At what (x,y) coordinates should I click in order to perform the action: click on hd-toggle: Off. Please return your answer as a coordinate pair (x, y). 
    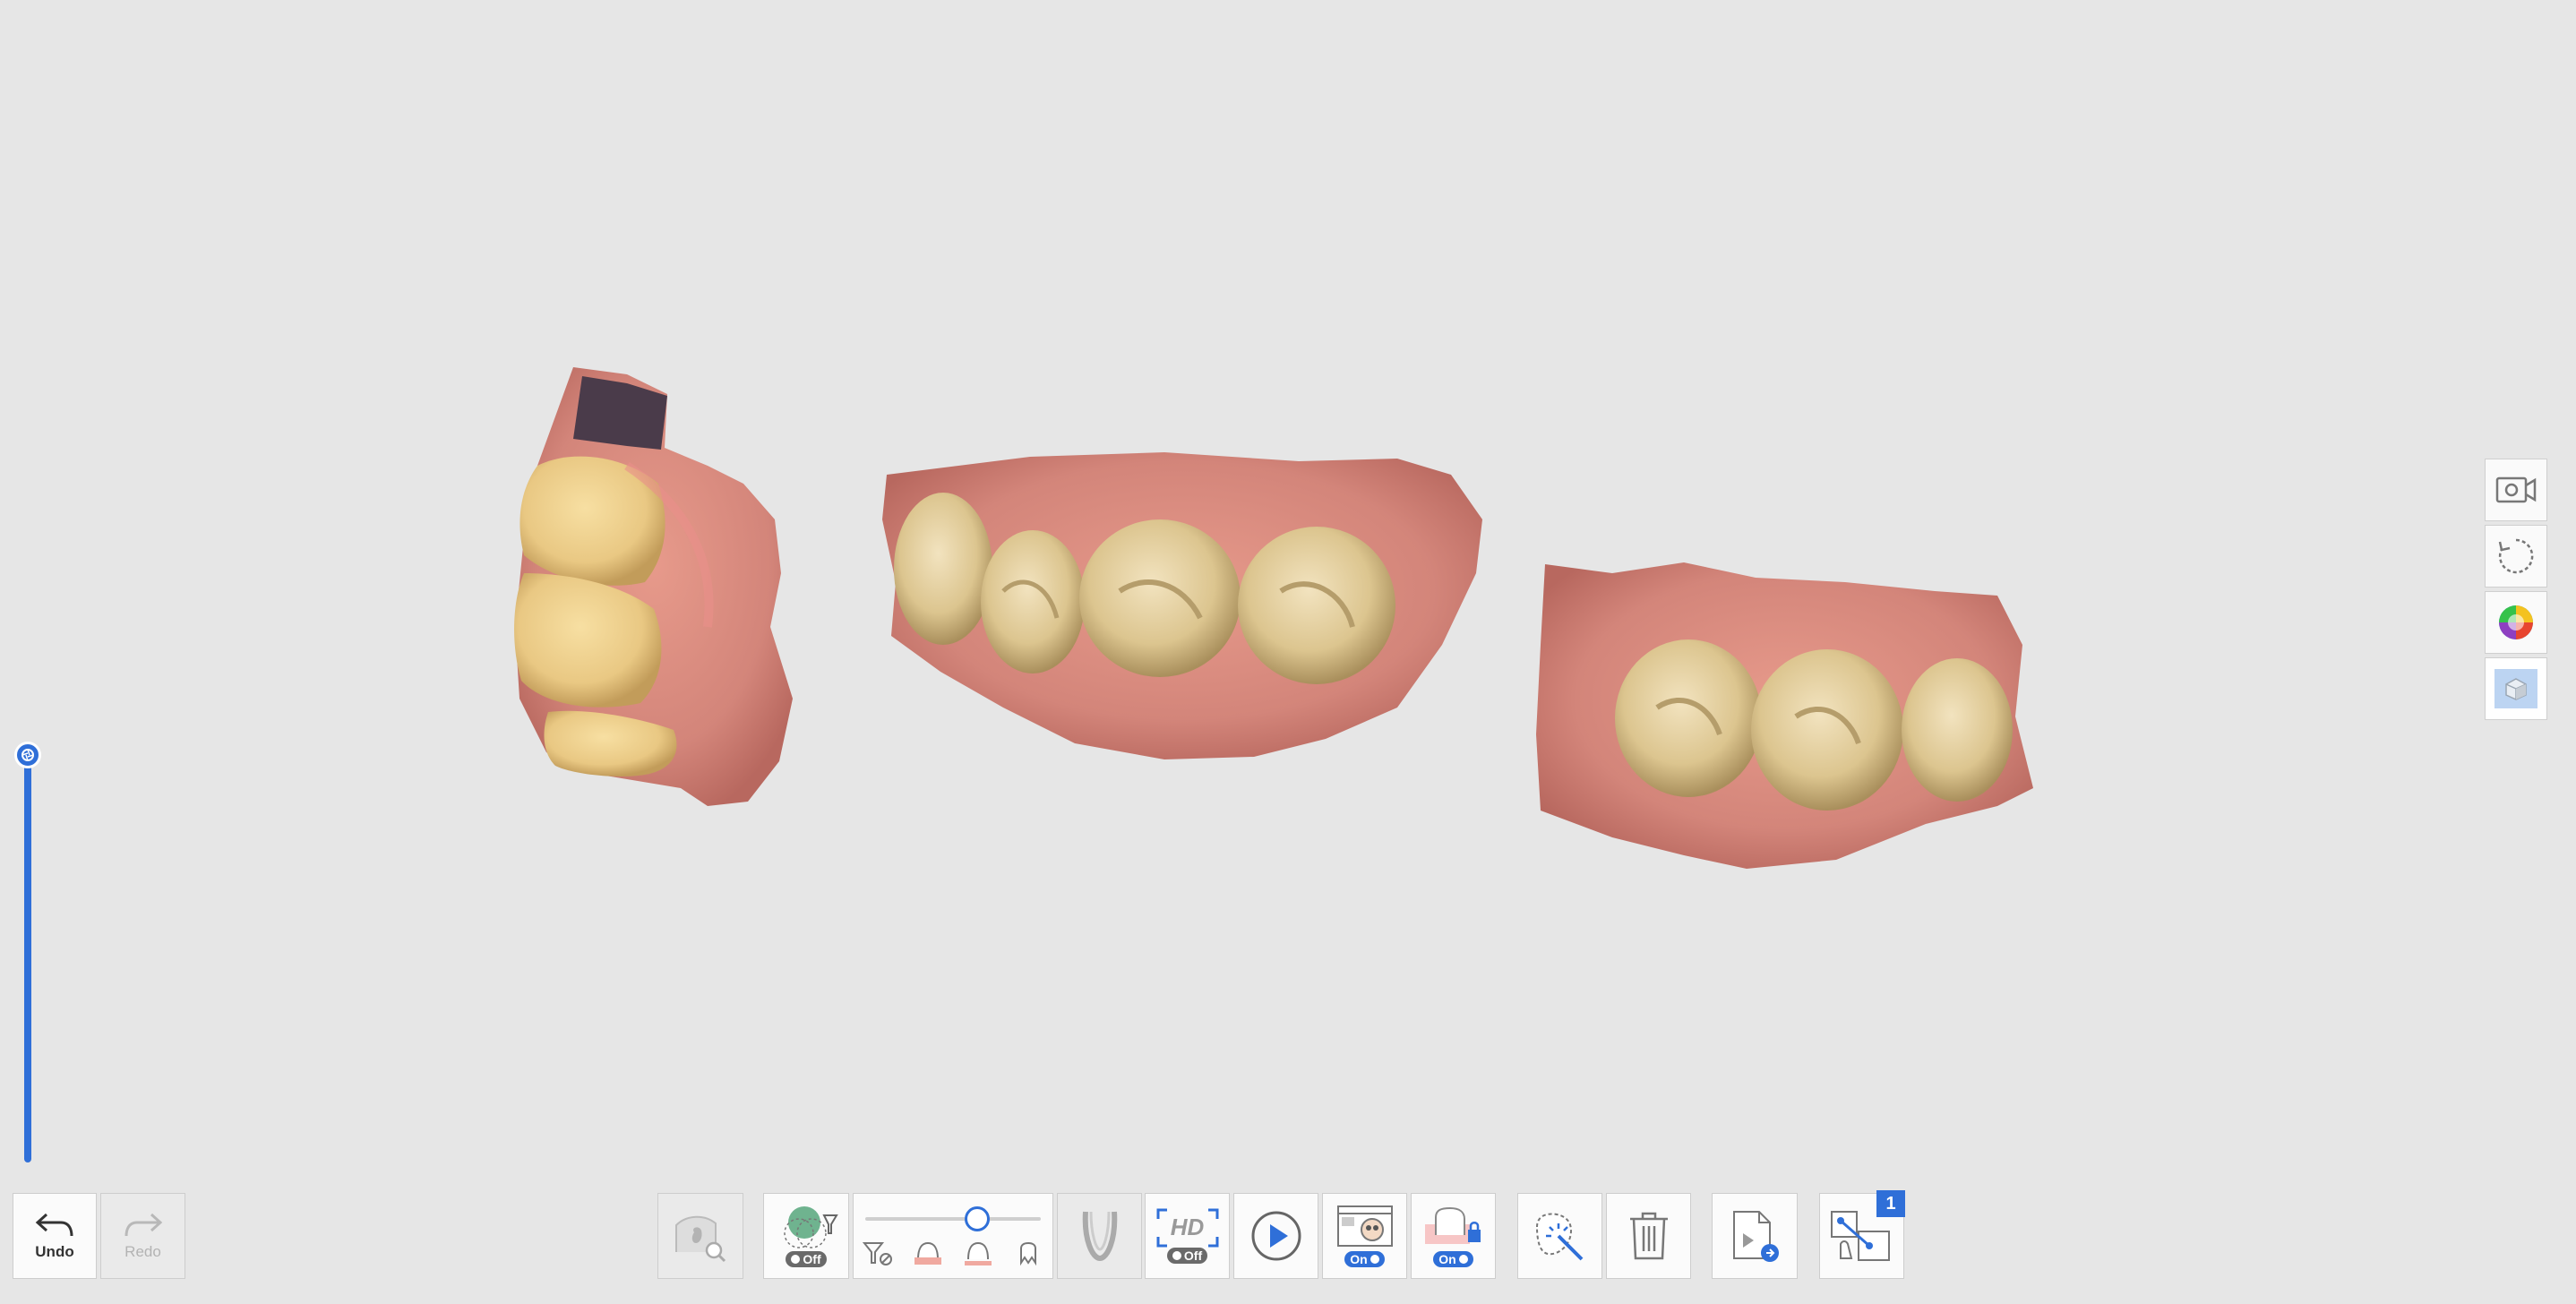
    Looking at the image, I should click on (1187, 1256).